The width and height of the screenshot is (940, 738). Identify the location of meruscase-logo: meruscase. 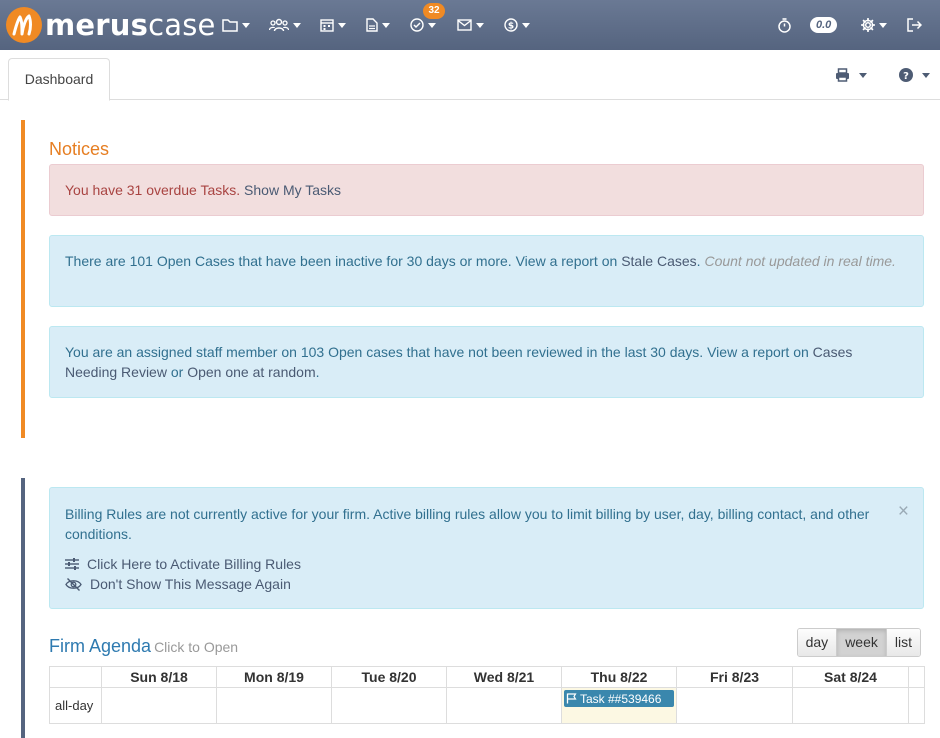
(111, 25).